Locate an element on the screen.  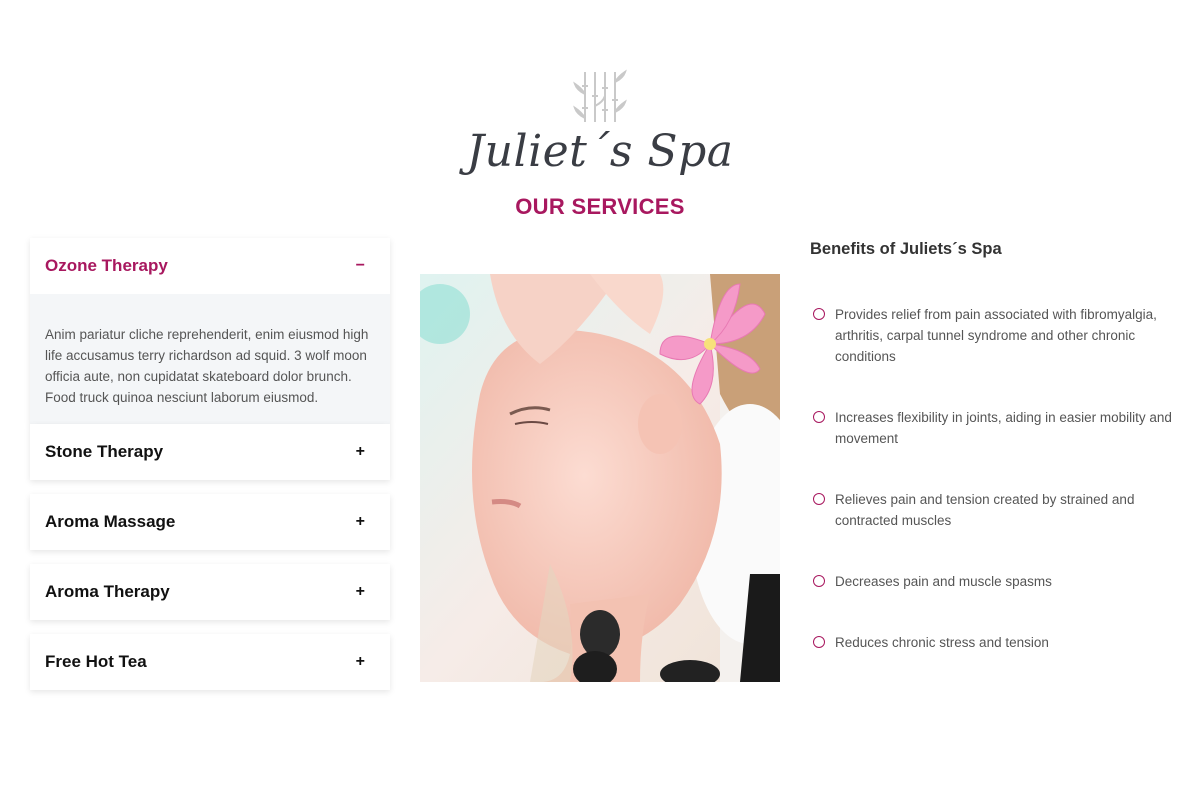
accordion-title: Aroma Massage is located at coordinates (110, 521).